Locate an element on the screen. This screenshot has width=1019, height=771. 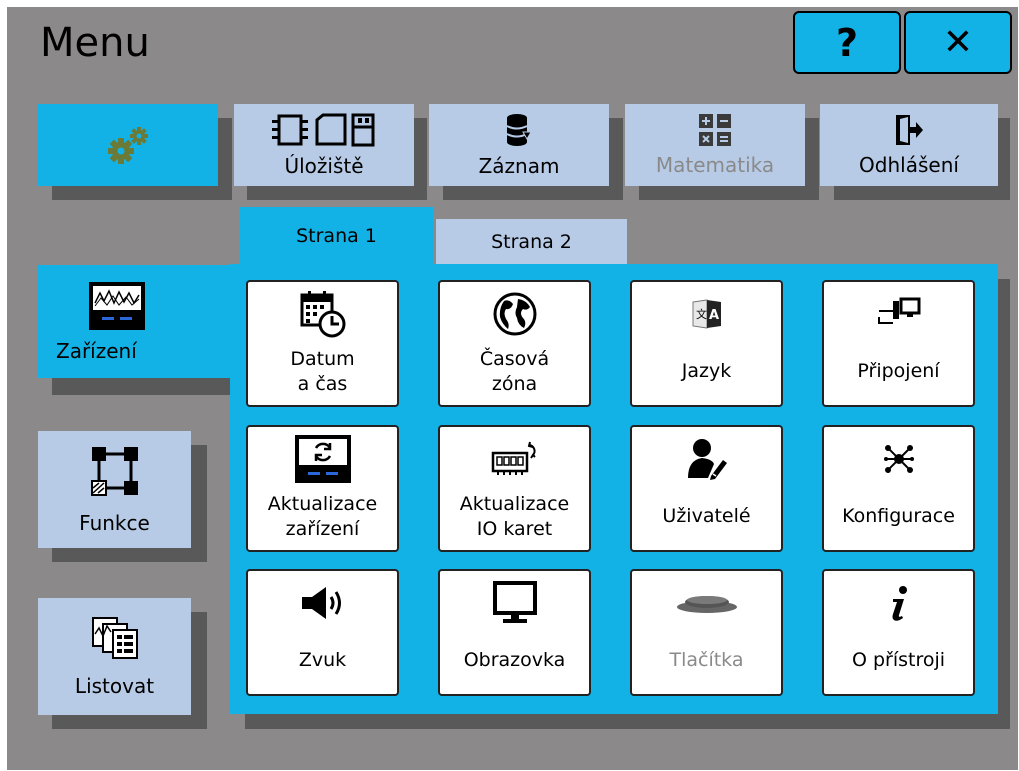
browse-pages-icon is located at coordinates (114, 637).